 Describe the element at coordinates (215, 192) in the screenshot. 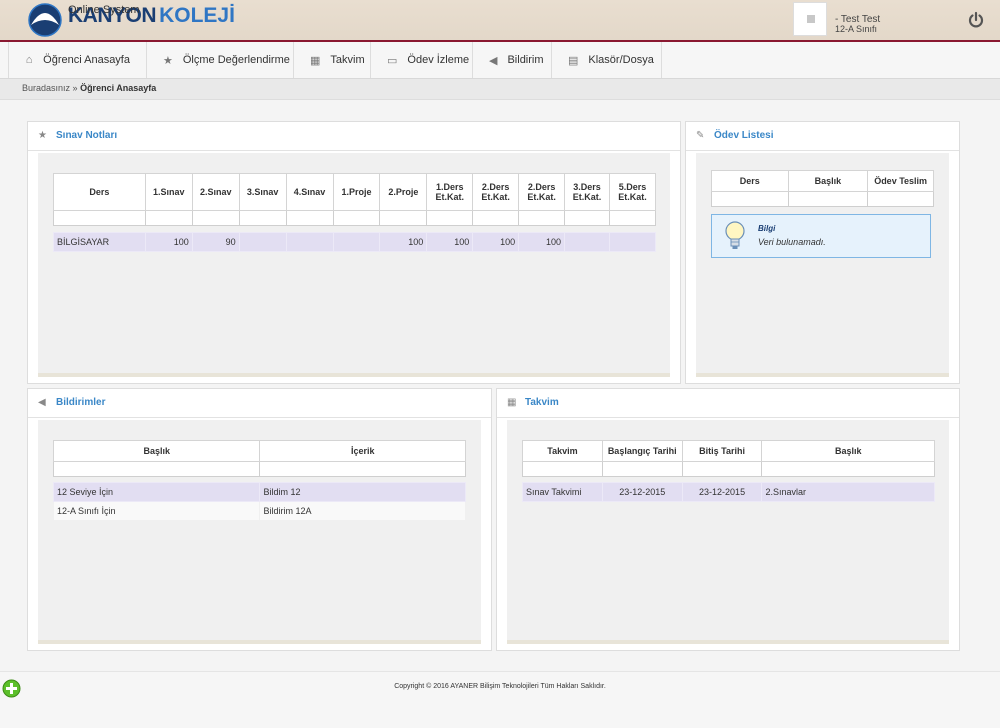

I see `column-header: 2.Sınav` at that location.